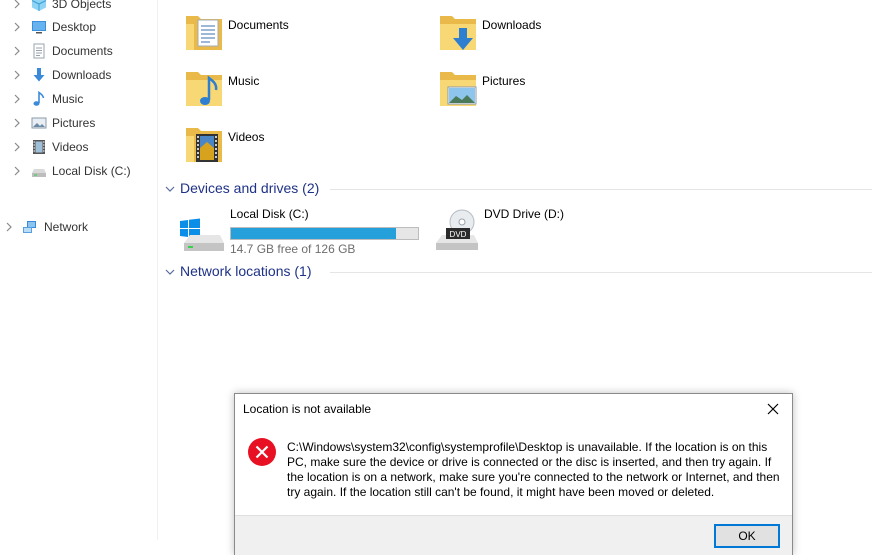 The height and width of the screenshot is (555, 877). What do you see at coordinates (244, 81) in the screenshot?
I see `folder-label: Music` at bounding box center [244, 81].